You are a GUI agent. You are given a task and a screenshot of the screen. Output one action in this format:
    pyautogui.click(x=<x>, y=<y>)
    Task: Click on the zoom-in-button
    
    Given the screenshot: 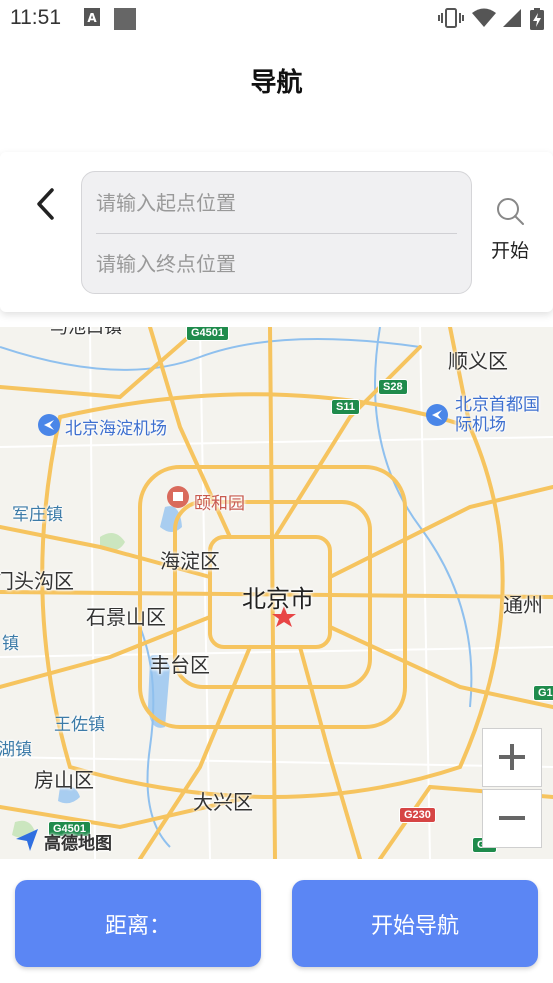 What is the action you would take?
    pyautogui.click(x=512, y=757)
    